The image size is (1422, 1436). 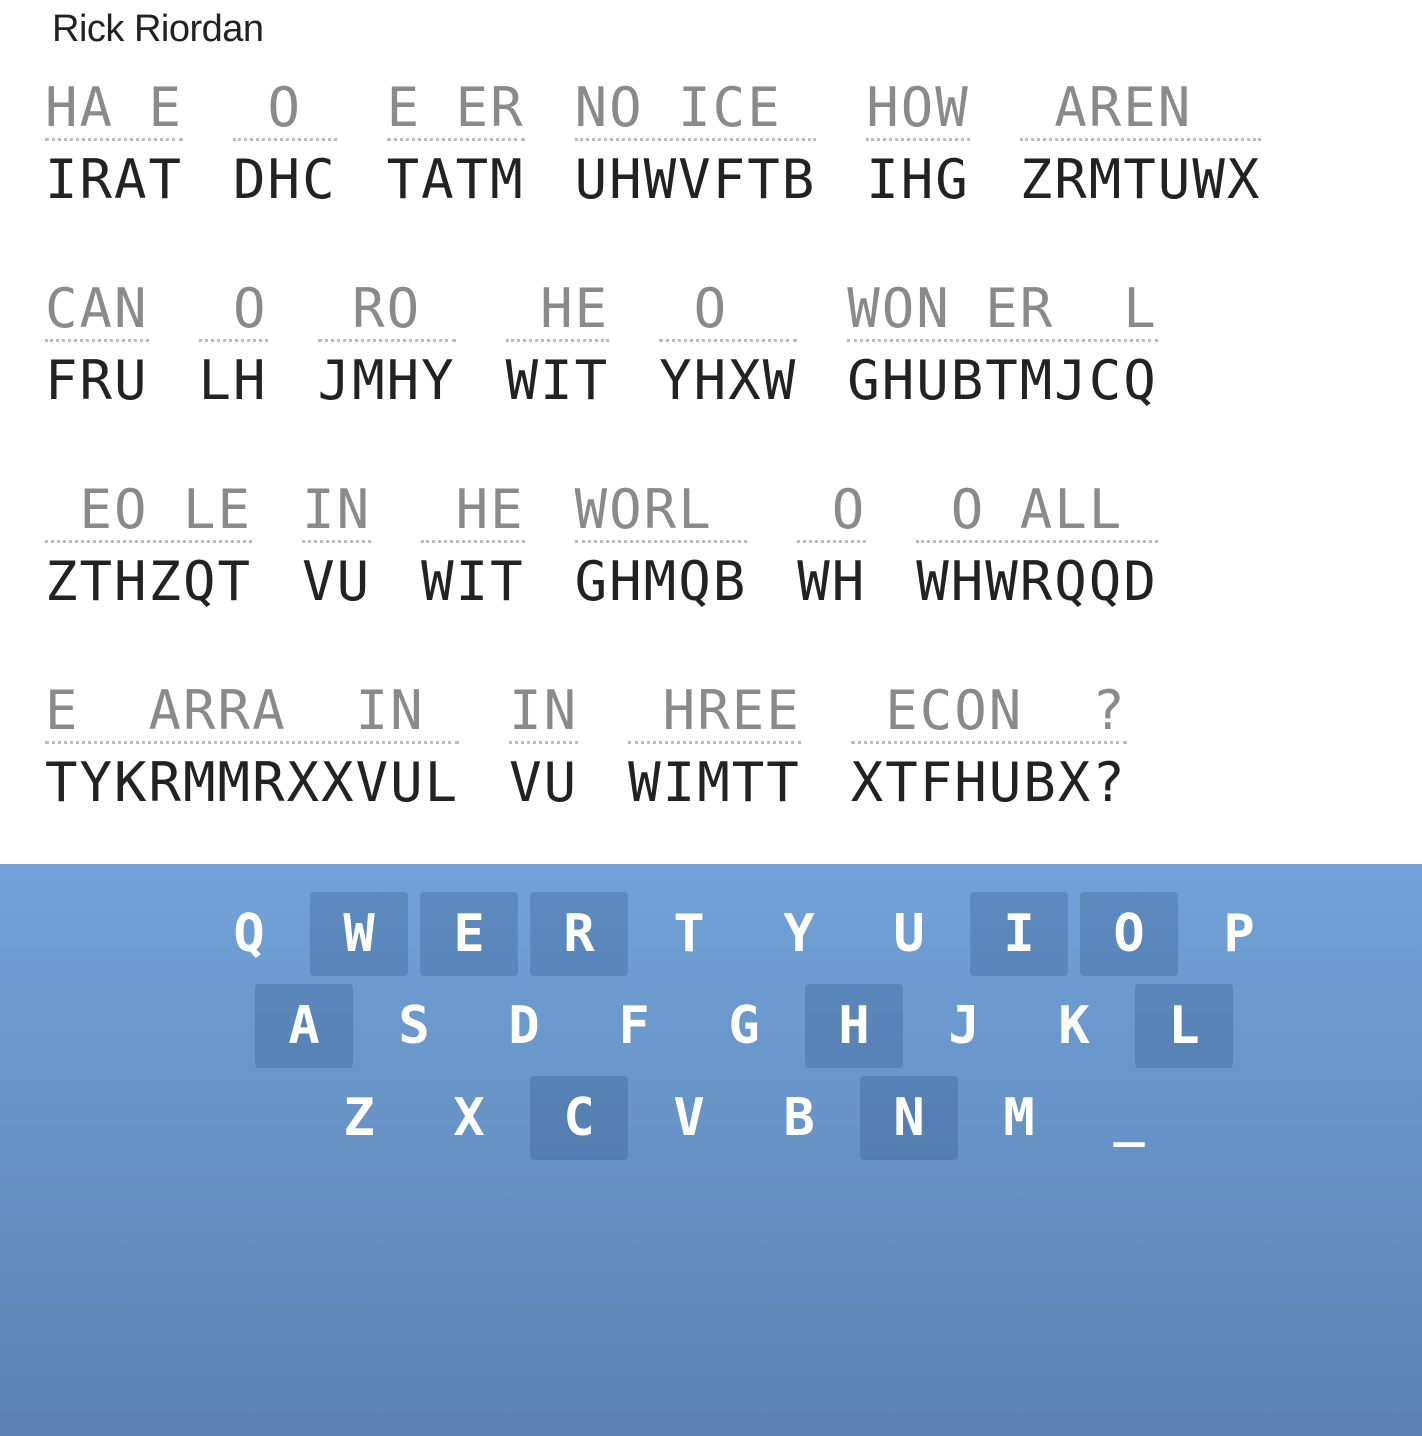 What do you see at coordinates (359, 934) in the screenshot?
I see `key-w: W` at bounding box center [359, 934].